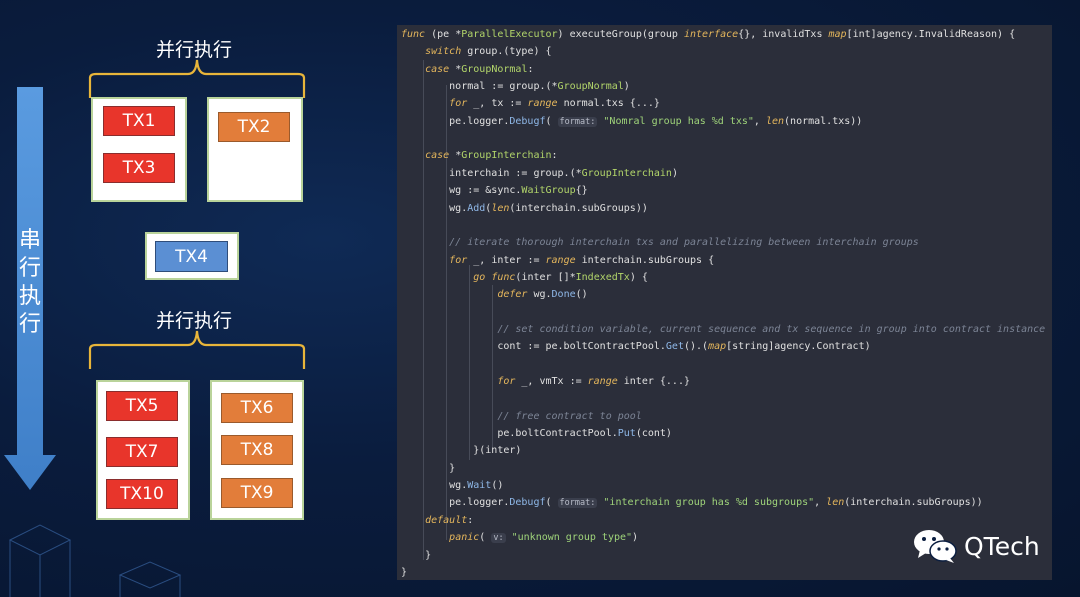 This screenshot has width=1080, height=597. Describe the element at coordinates (257, 408) in the screenshot. I see `tx6-block: TX6` at that location.